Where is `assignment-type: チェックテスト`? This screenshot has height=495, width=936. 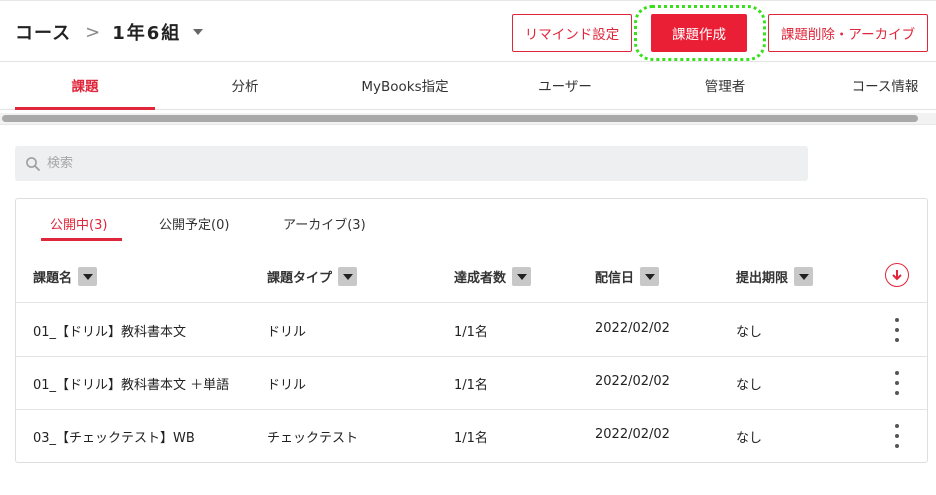 assignment-type: チェックテスト is located at coordinates (313, 438).